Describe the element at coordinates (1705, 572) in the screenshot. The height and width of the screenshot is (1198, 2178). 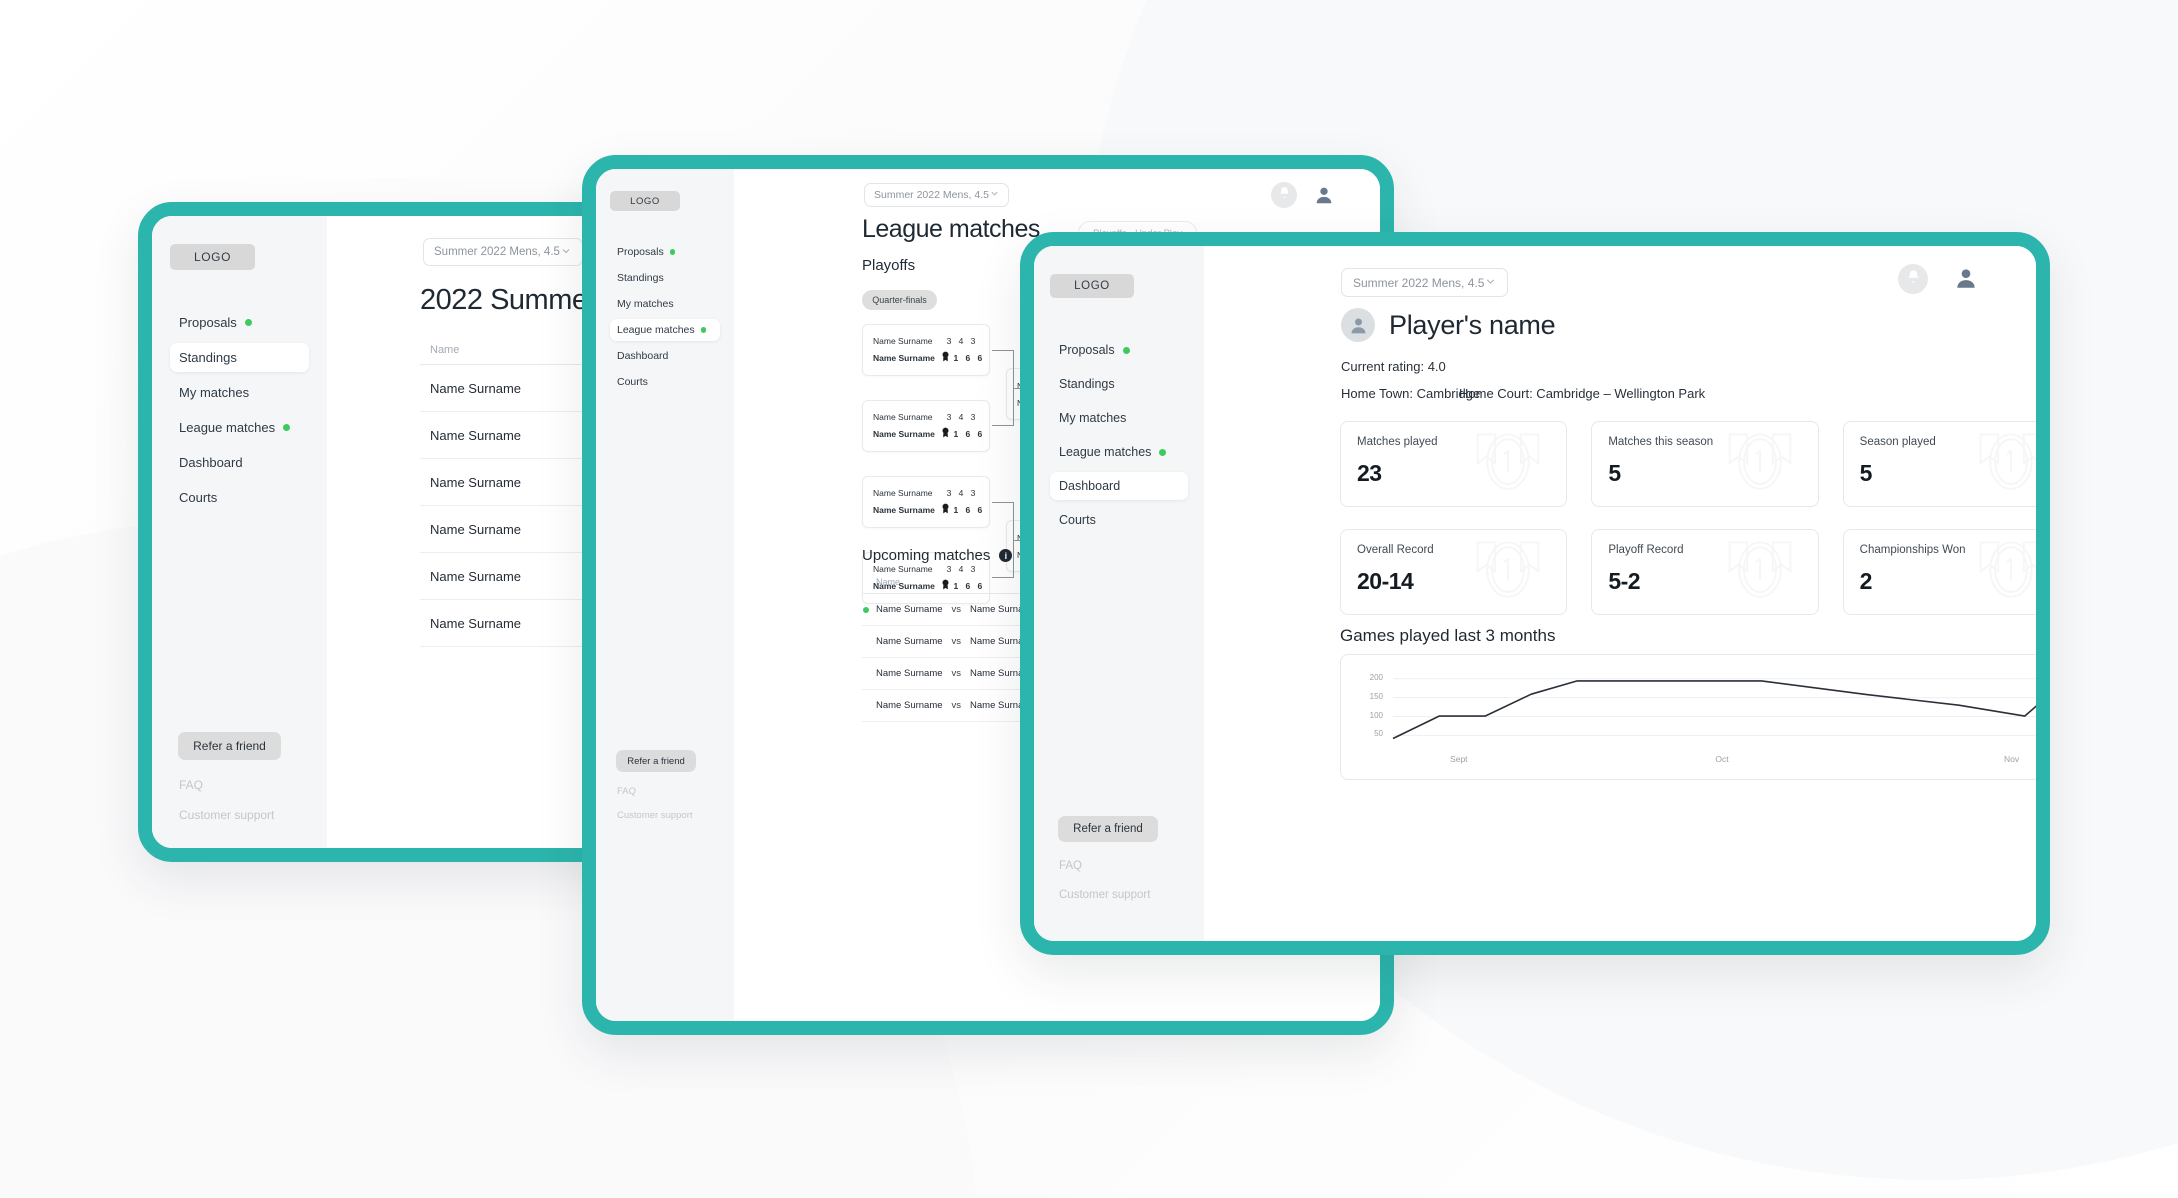
I see `stat-card: Playoff Record 5-2` at that location.